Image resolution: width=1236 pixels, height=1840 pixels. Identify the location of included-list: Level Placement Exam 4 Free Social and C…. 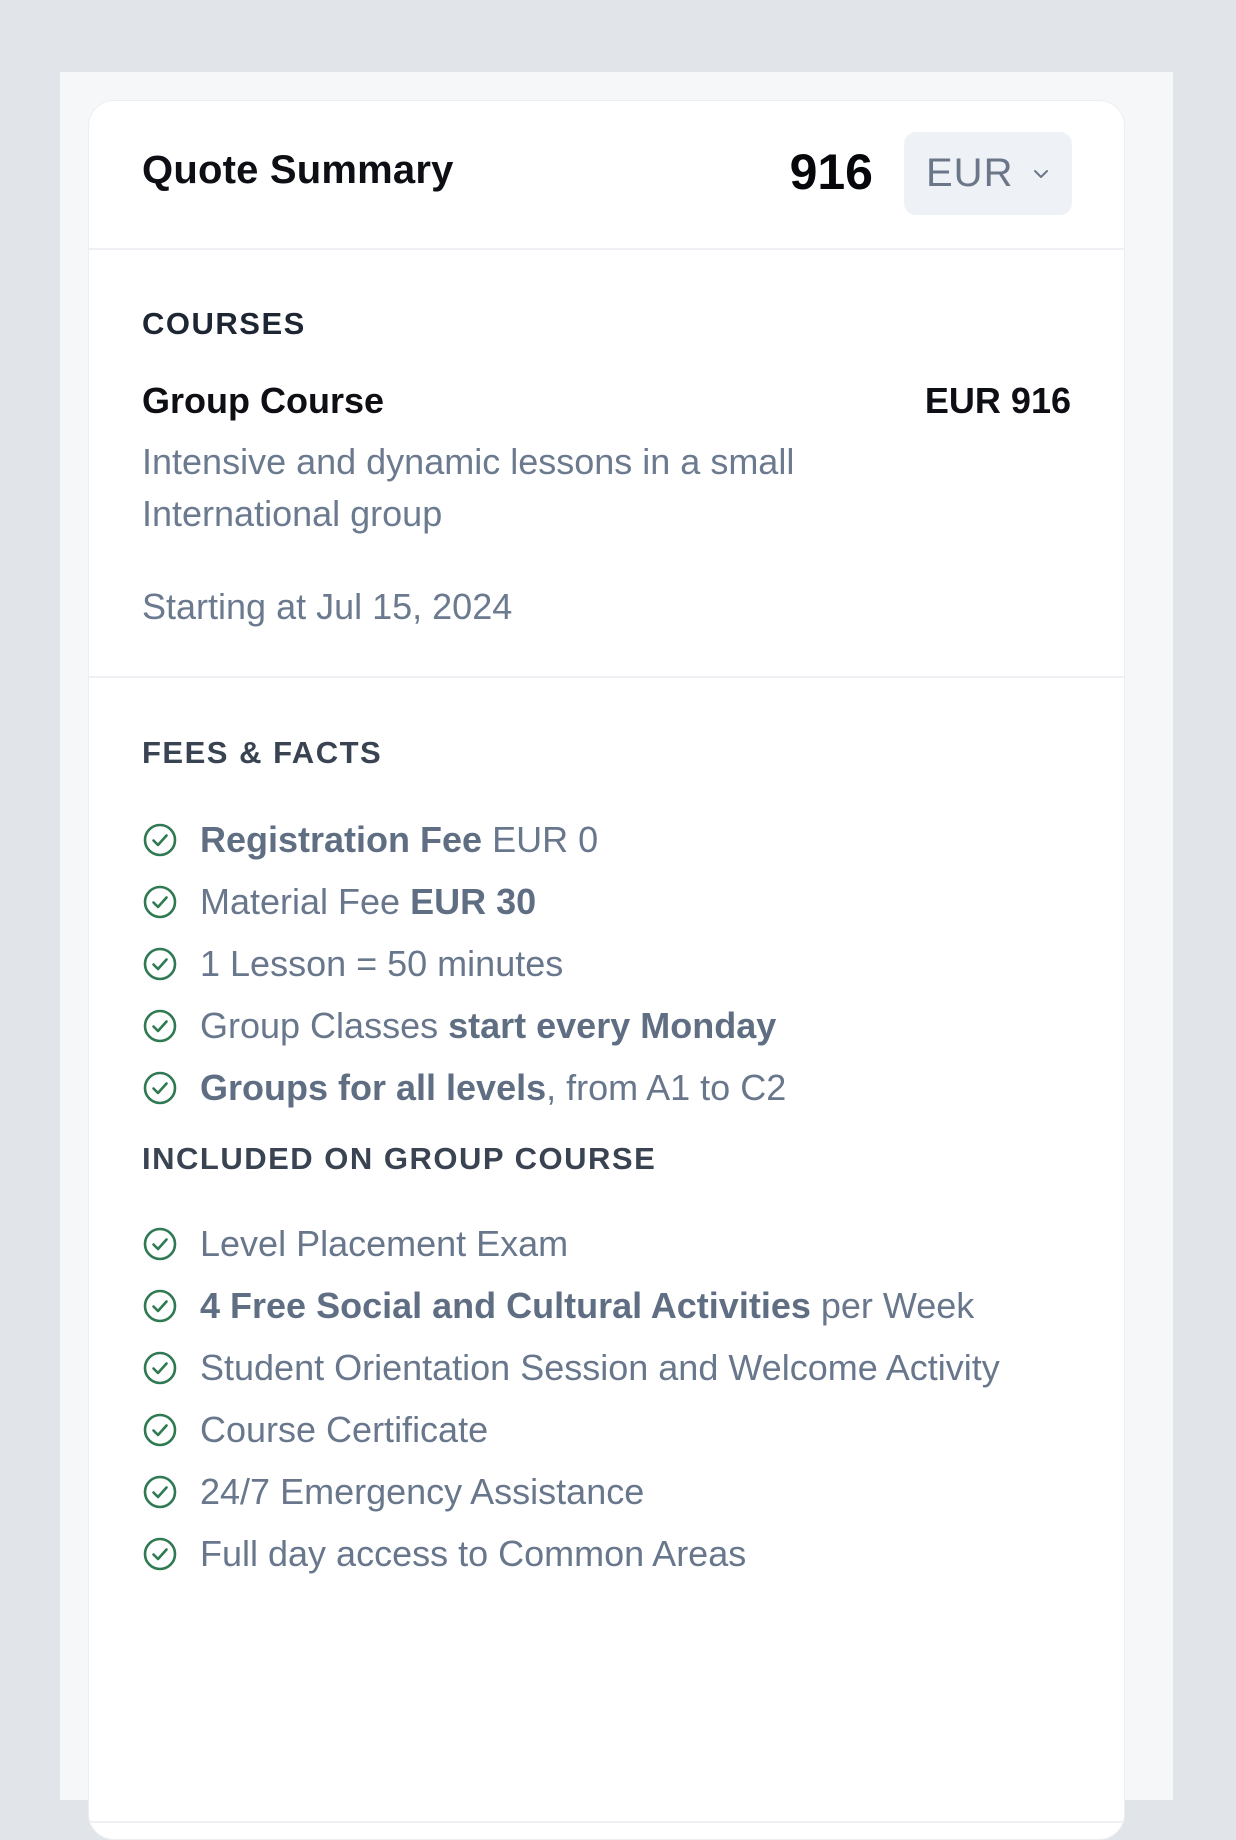
(582, 1399).